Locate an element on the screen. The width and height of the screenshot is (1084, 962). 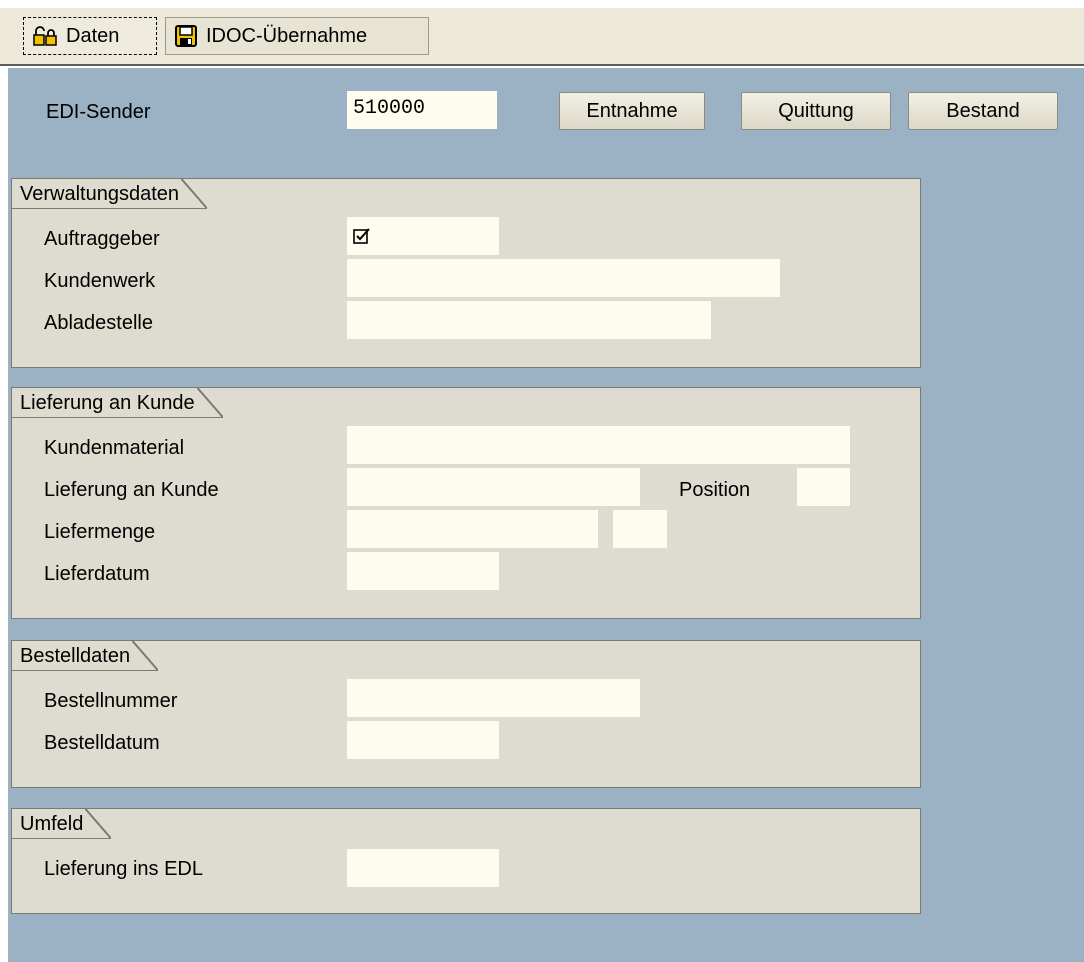
idoc-uebernahme-button: IDOC-Übernahme is located at coordinates (297, 36).